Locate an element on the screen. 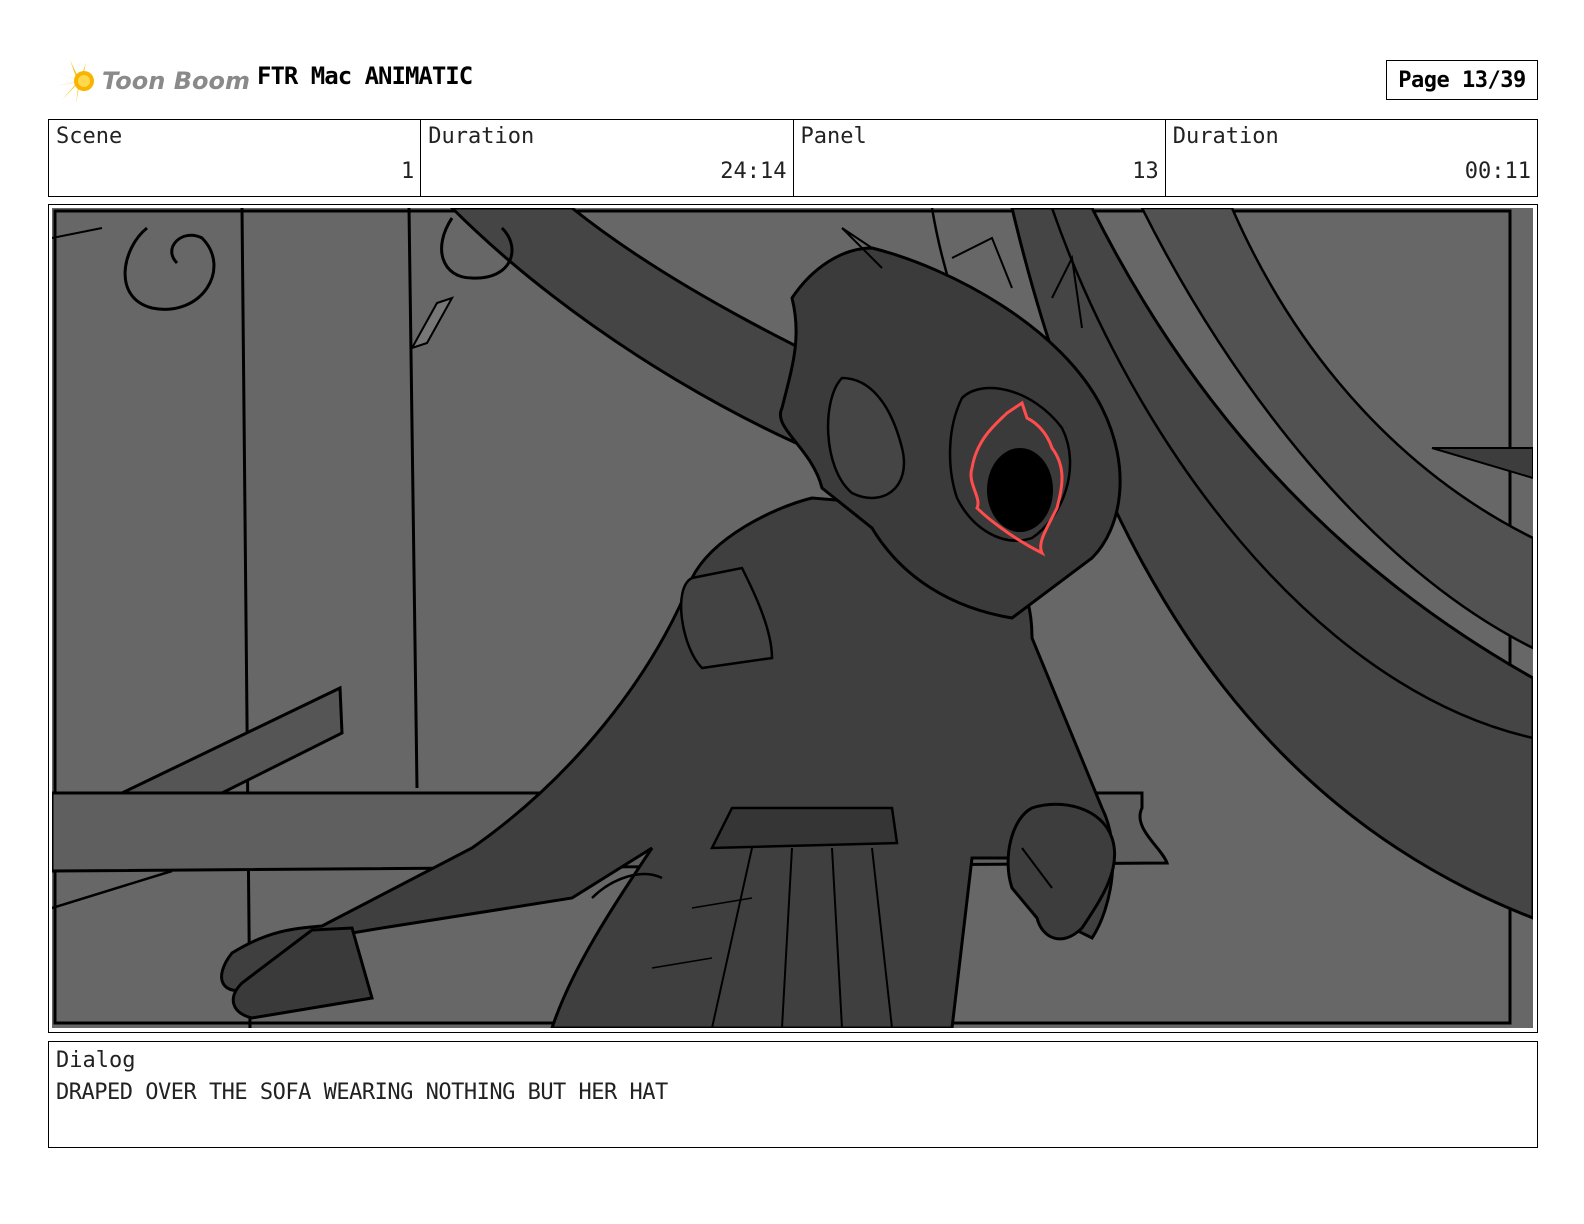 This screenshot has height=1224, width=1584. toon-boom-logo: Toon Boom is located at coordinates (150, 81).